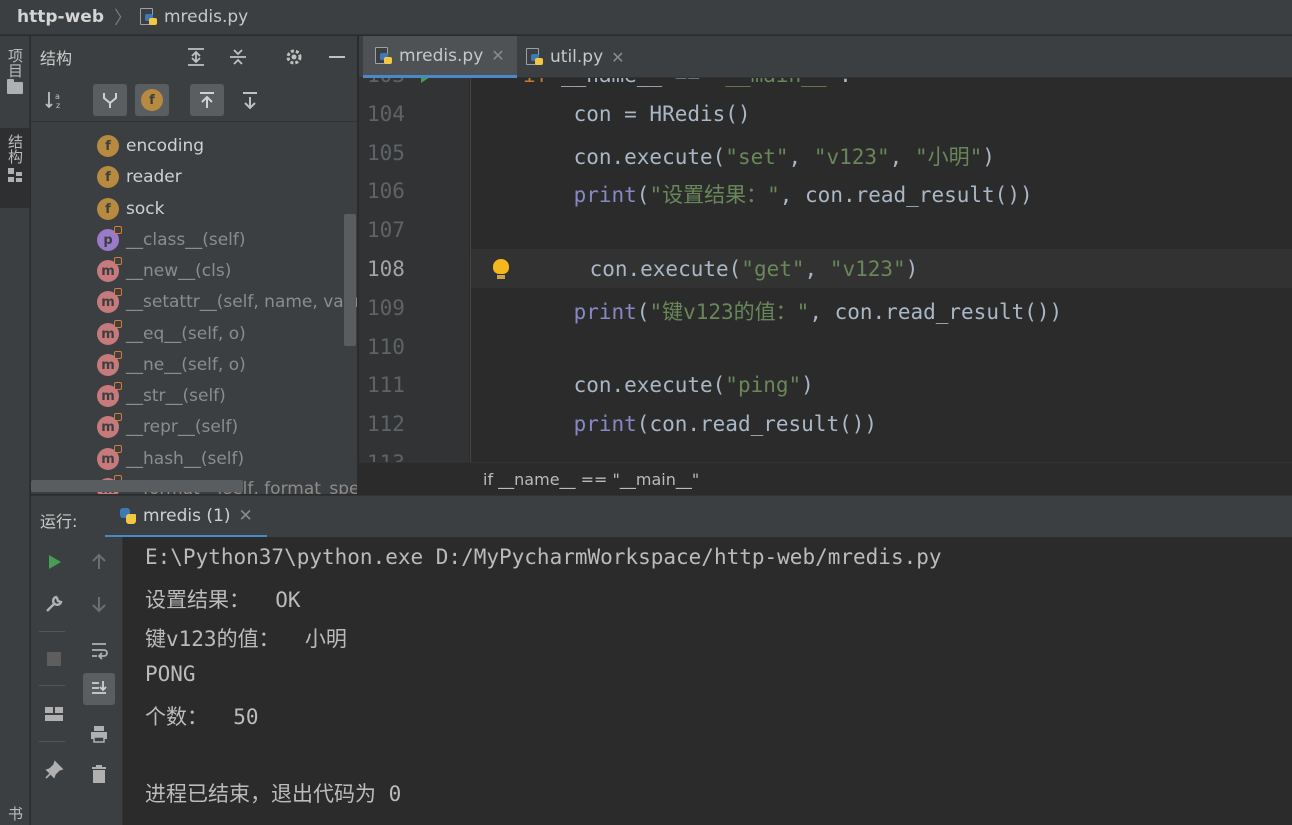 The width and height of the screenshot is (1292, 825). I want to click on line-number: 113, so click(387, 456).